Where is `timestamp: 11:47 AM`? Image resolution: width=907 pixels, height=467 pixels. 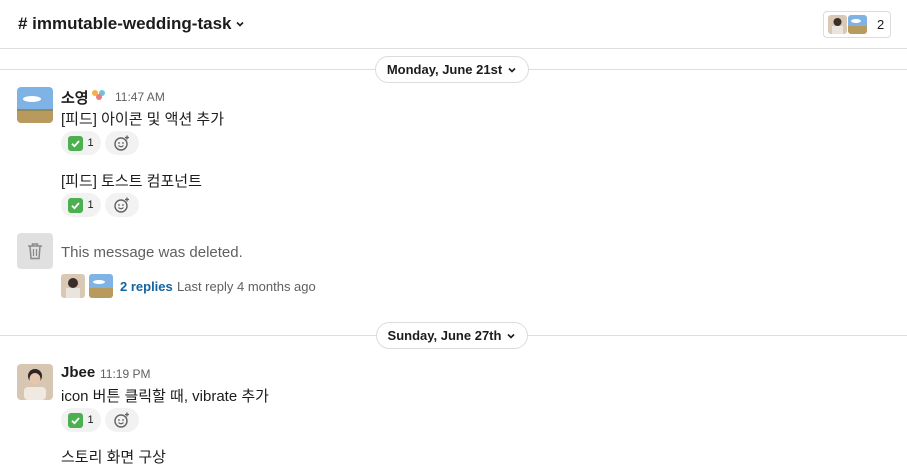
timestamp: 11:47 AM is located at coordinates (140, 97).